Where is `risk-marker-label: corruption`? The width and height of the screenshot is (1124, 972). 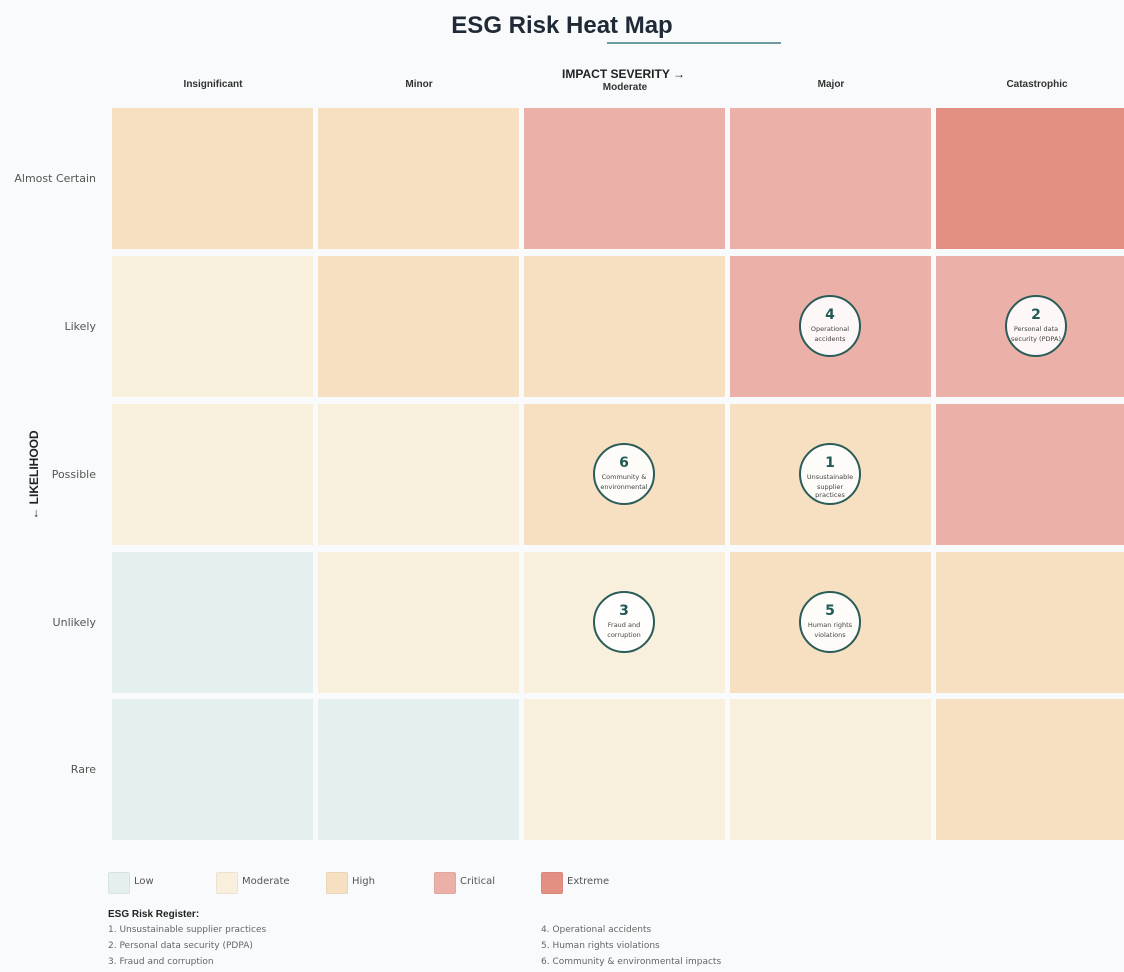
risk-marker-label: corruption is located at coordinates (624, 635).